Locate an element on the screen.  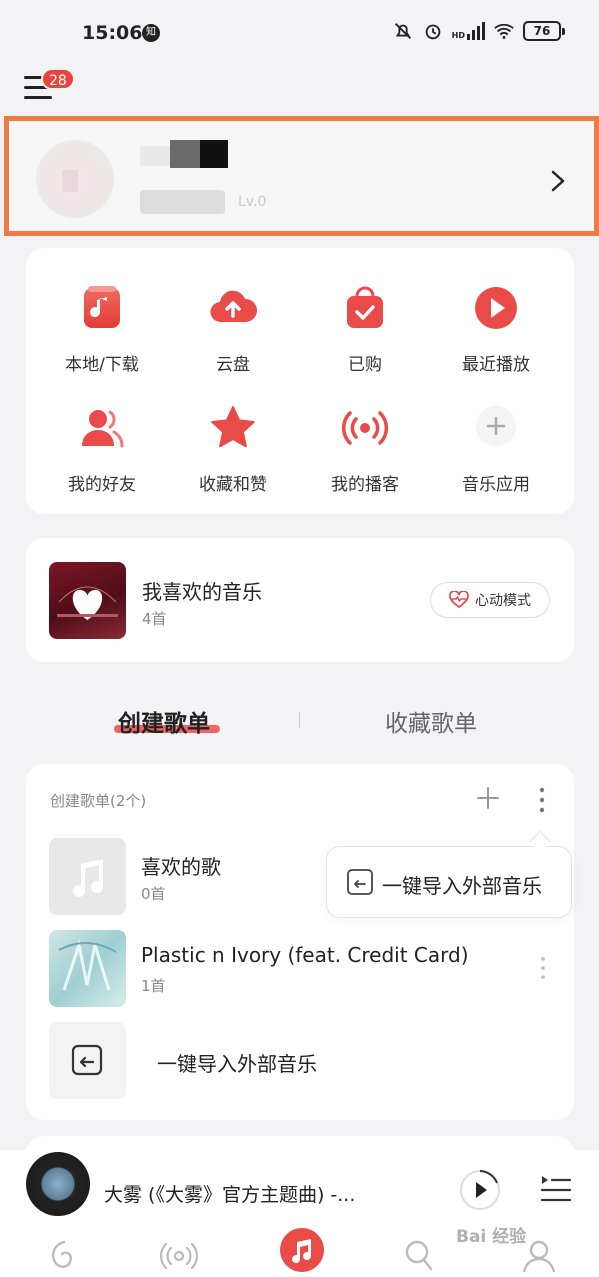
shortcut-friends: 我的好友 is located at coordinates (102, 448).